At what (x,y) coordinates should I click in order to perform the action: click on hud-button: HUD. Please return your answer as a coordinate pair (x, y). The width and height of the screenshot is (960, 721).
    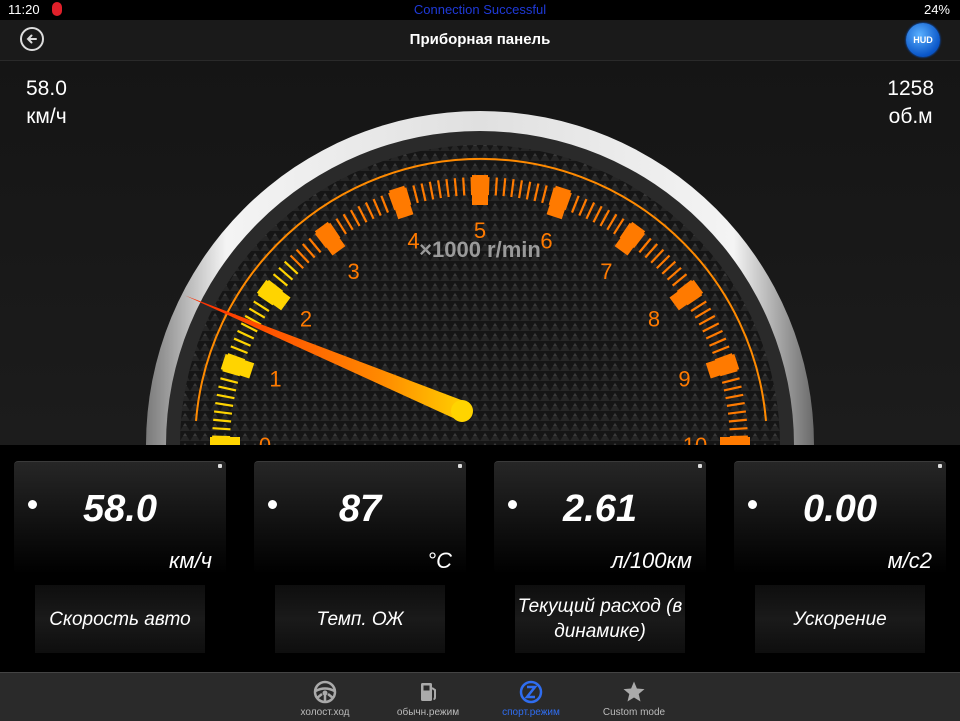
    Looking at the image, I should click on (923, 40).